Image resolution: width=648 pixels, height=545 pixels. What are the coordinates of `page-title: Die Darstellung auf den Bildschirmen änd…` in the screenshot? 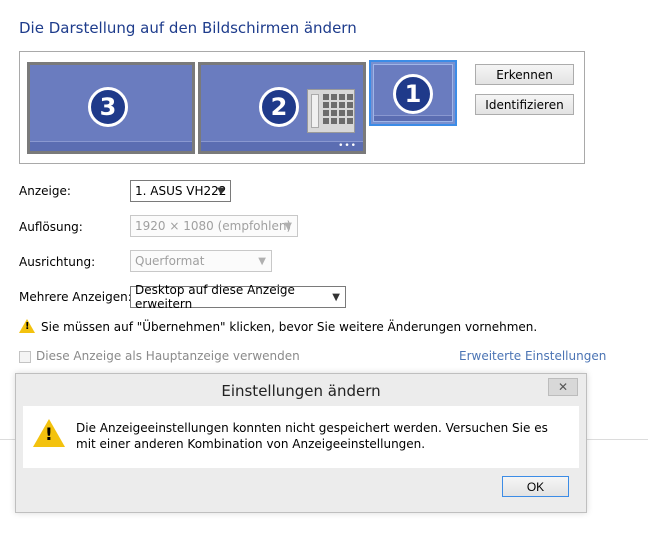 It's located at (188, 28).